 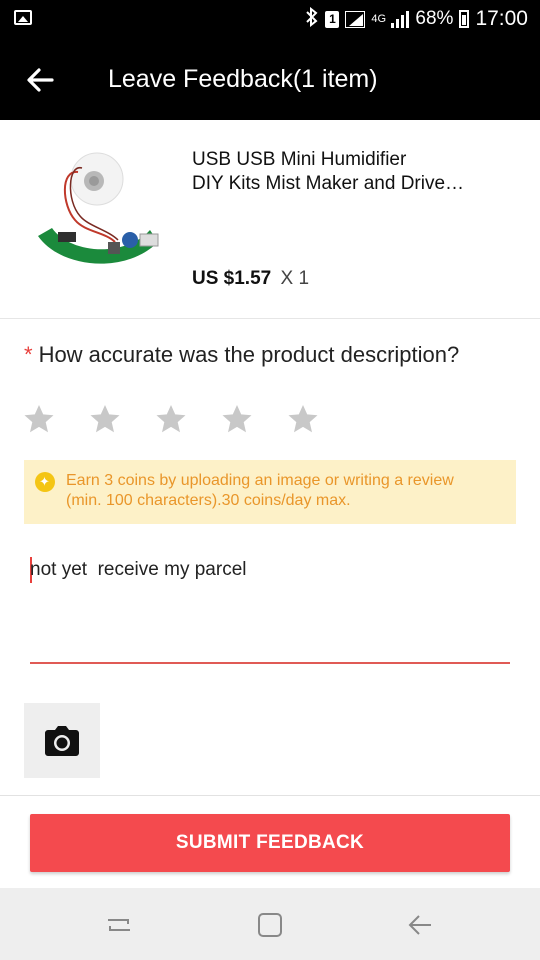 What do you see at coordinates (434, 18) in the screenshot?
I see `battery-percent: 68%` at bounding box center [434, 18].